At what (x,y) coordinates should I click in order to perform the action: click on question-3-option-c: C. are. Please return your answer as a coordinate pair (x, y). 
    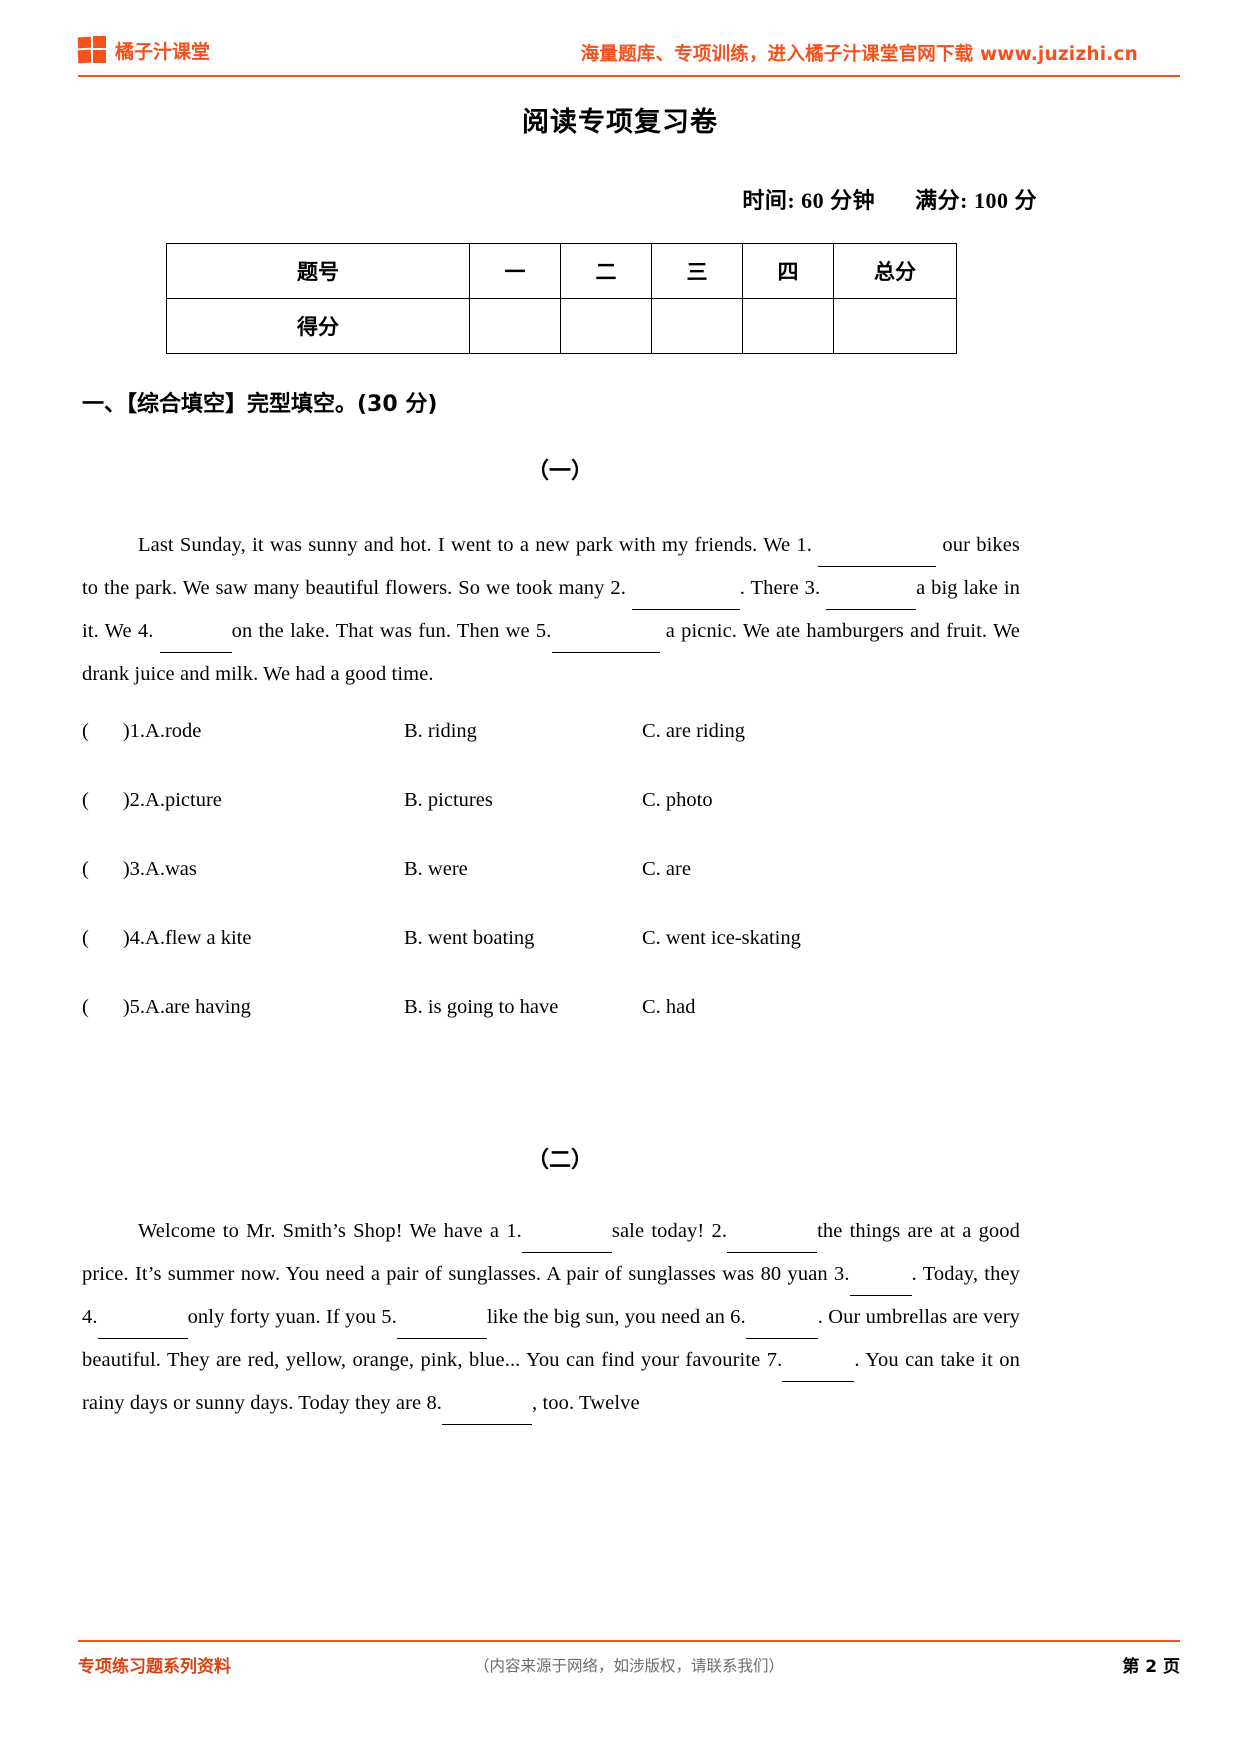
    Looking at the image, I should click on (666, 869).